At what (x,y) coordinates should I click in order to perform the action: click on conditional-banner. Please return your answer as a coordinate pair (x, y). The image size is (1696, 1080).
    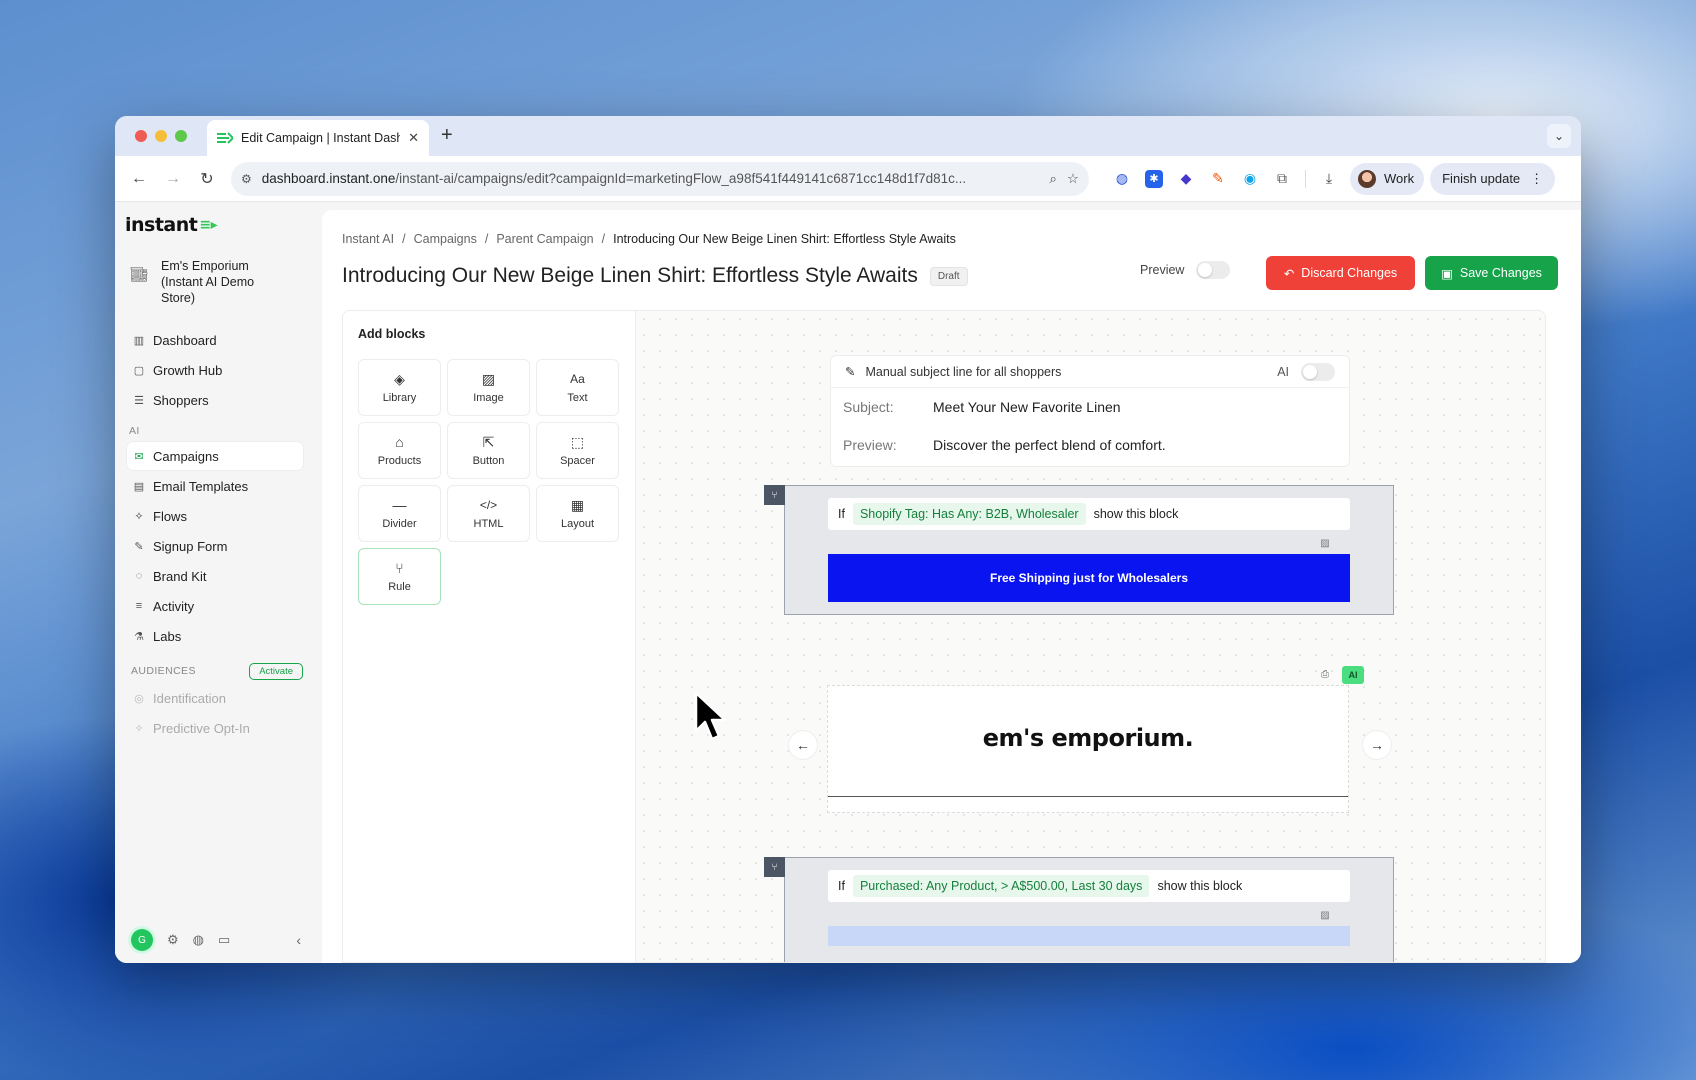
    Looking at the image, I should click on (1089, 936).